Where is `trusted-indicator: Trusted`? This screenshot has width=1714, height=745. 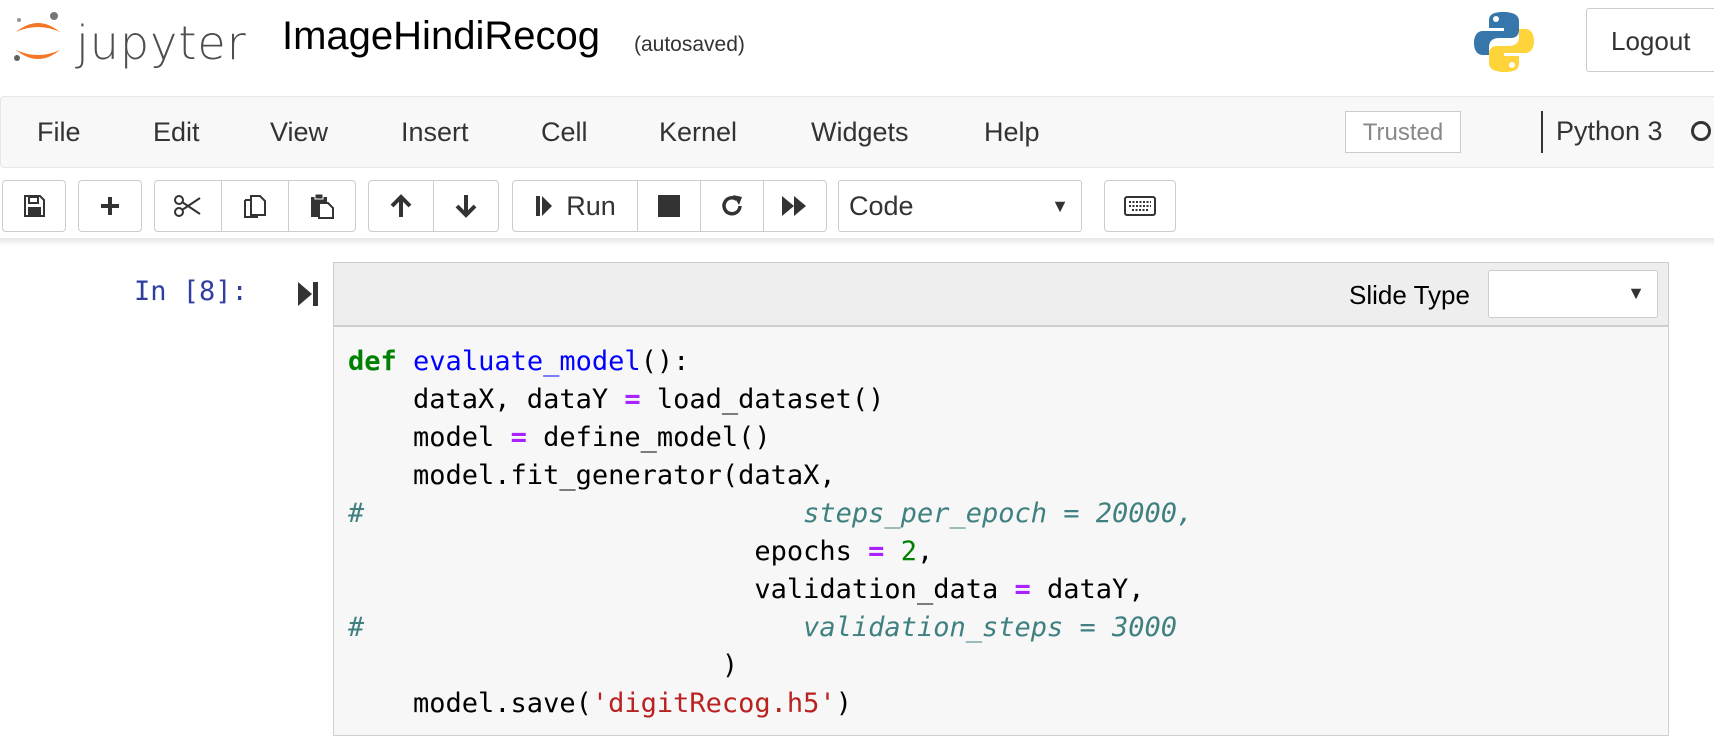
trusted-indicator: Trusted is located at coordinates (1403, 132).